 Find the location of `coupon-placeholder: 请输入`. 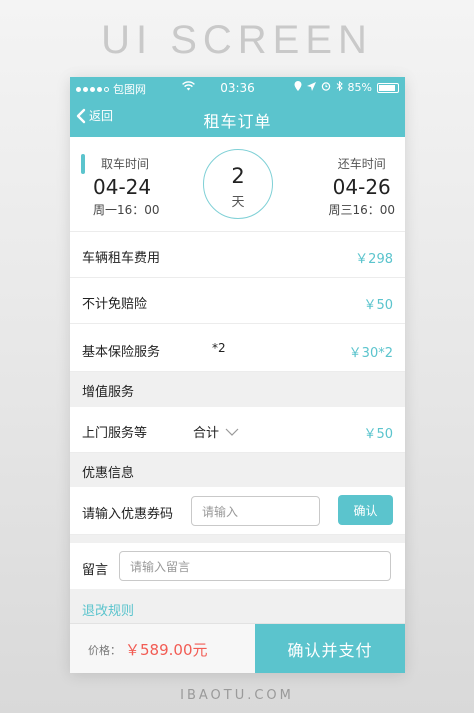

coupon-placeholder: 请输入 is located at coordinates (220, 511).